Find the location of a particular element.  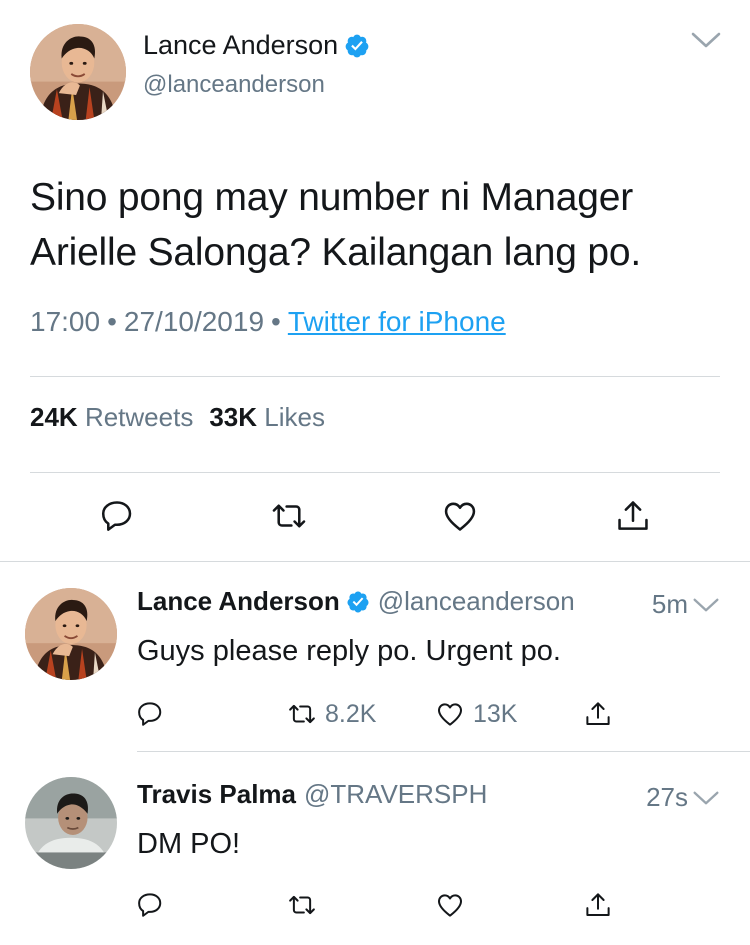

likes-stat: 33K Likes is located at coordinates (267, 417).